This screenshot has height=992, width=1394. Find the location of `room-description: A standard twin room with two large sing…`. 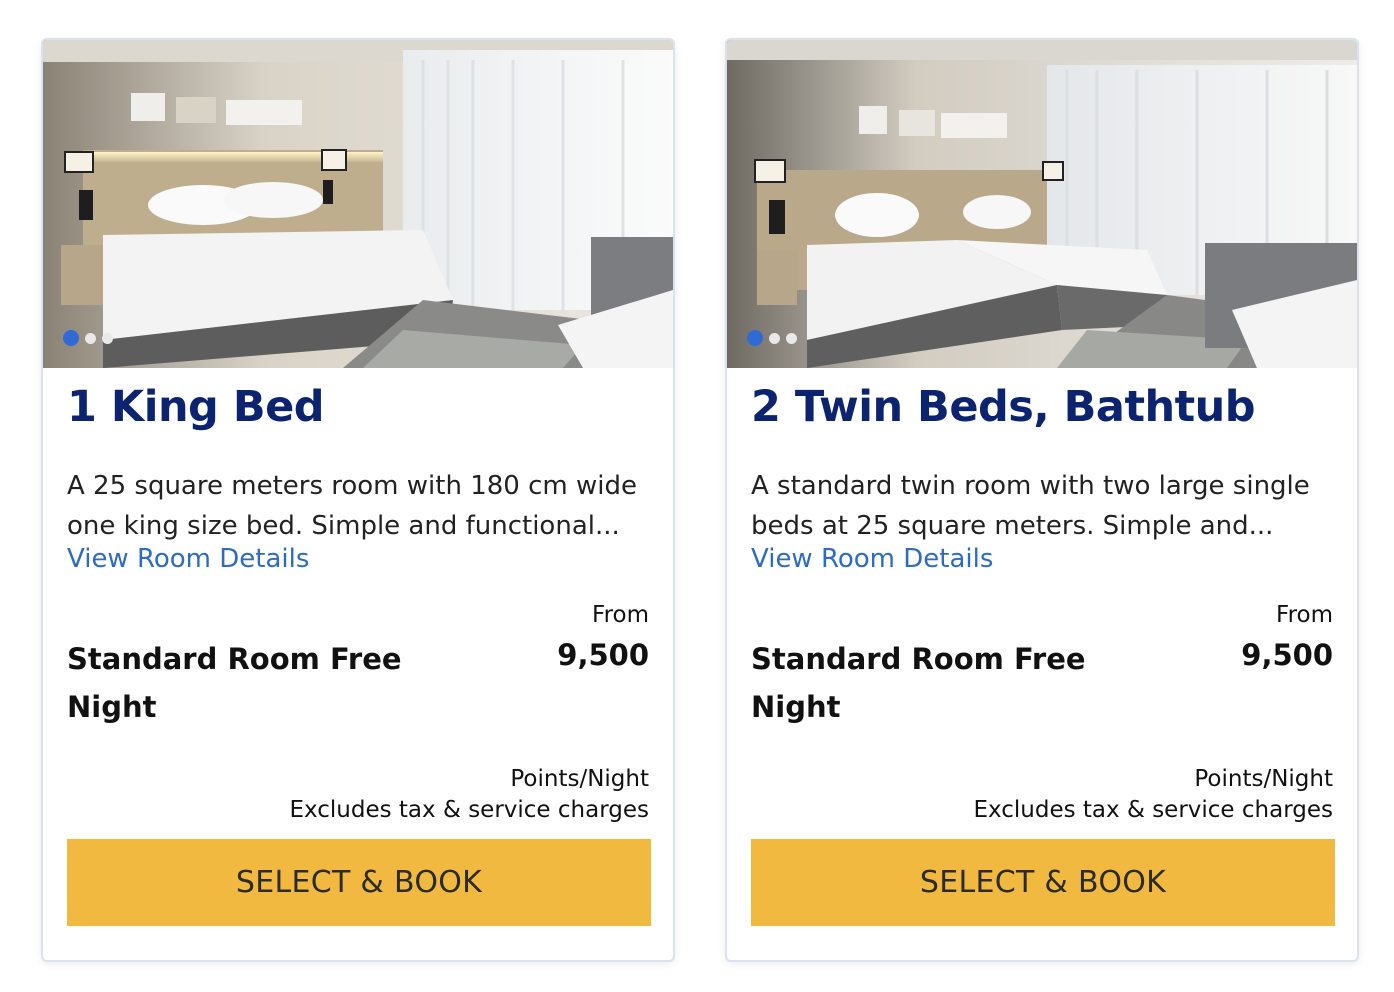

room-description: A standard twin room with two large sing… is located at coordinates (1030, 506).